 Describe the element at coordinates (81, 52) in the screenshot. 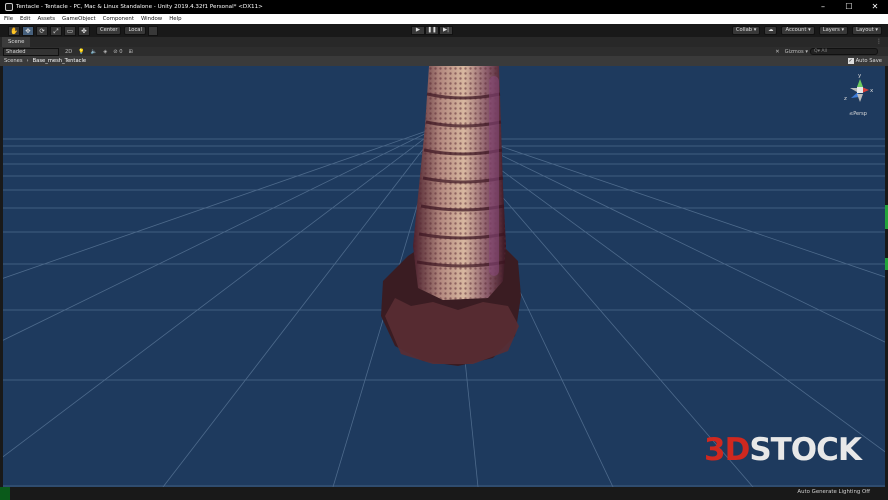

I see `lighting-icon: 💡` at that location.